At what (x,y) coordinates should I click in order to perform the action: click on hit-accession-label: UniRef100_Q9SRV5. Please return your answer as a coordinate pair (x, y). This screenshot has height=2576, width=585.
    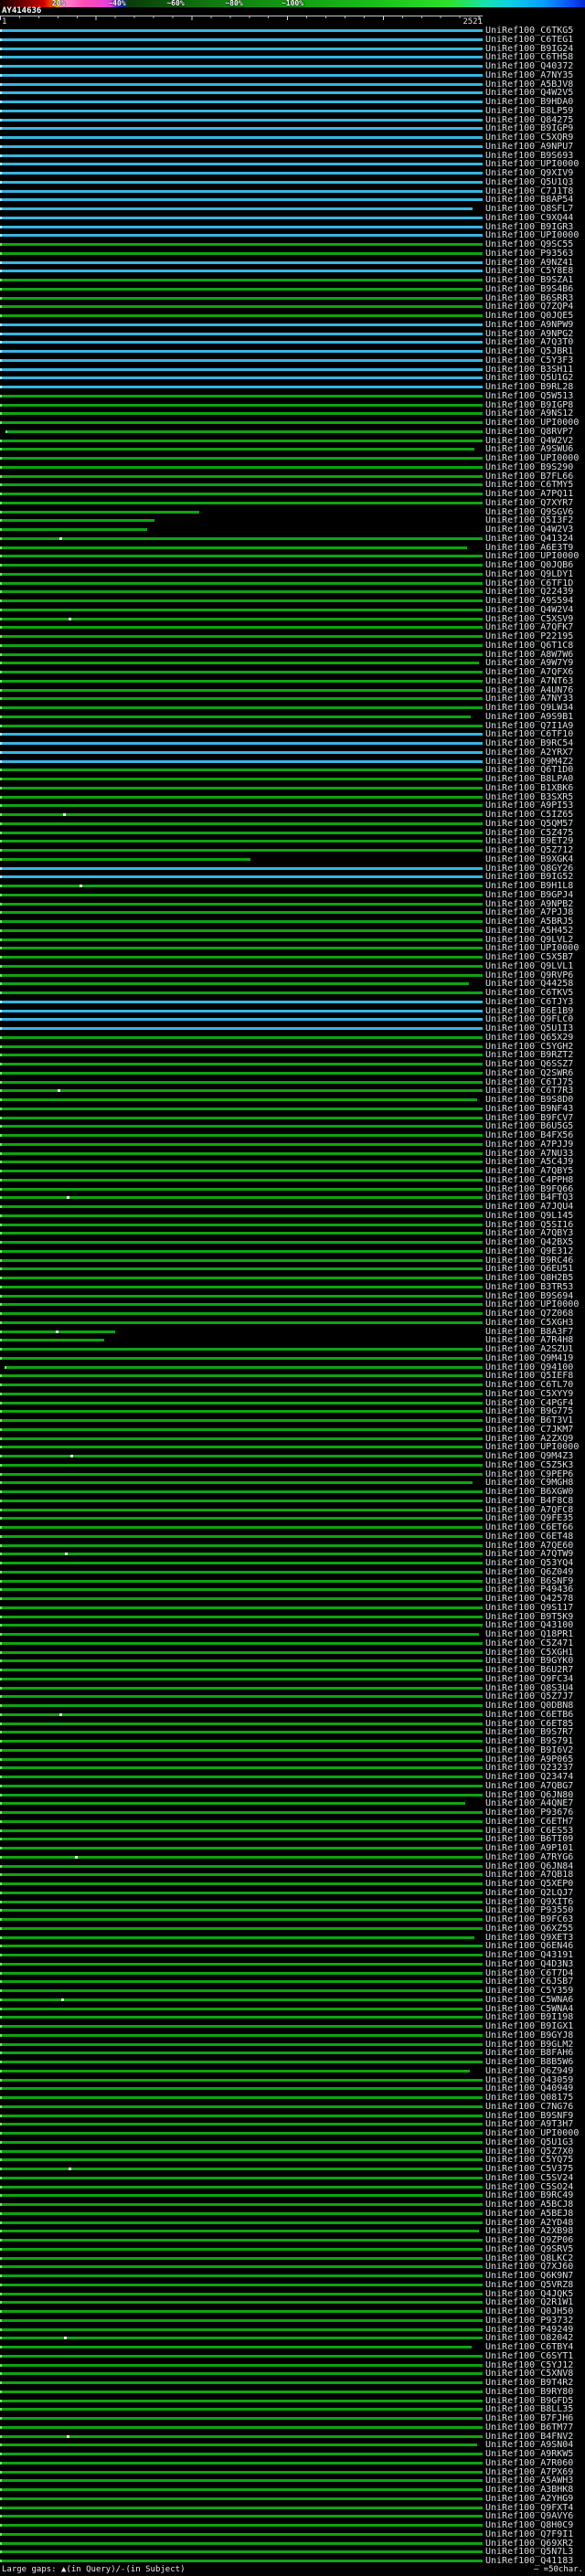
    Looking at the image, I should click on (529, 2249).